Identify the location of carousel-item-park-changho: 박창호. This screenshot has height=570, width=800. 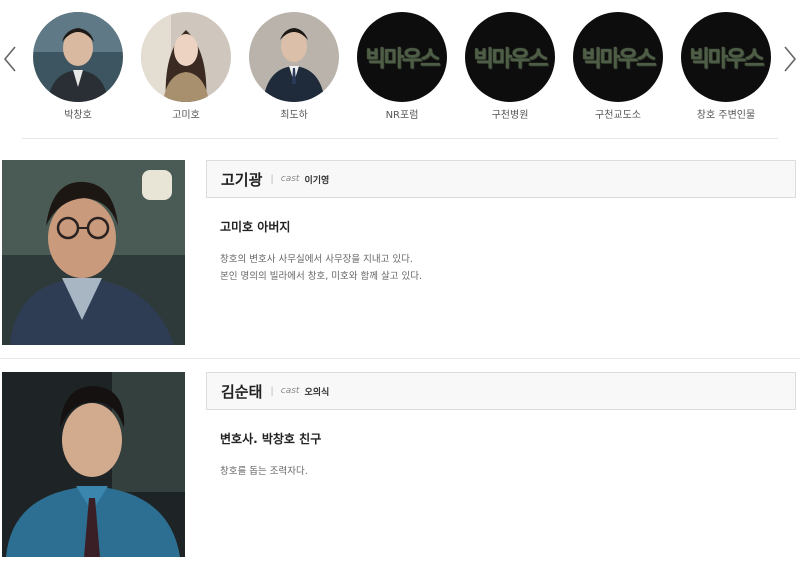
(78, 66).